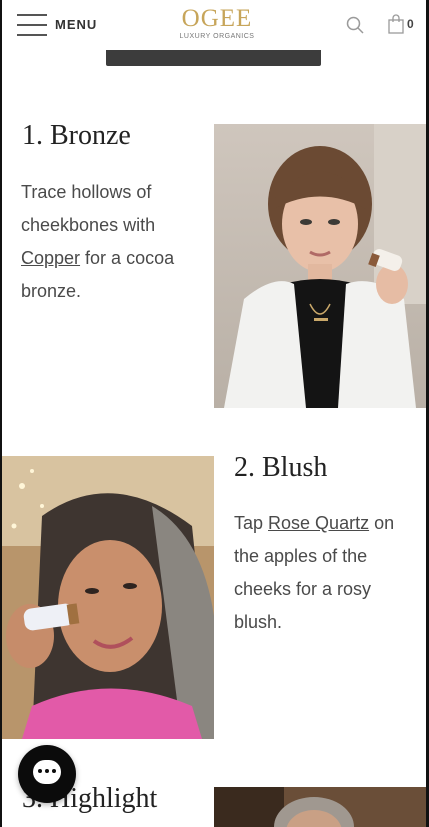  What do you see at coordinates (355, 25) in the screenshot?
I see `search-icon` at bounding box center [355, 25].